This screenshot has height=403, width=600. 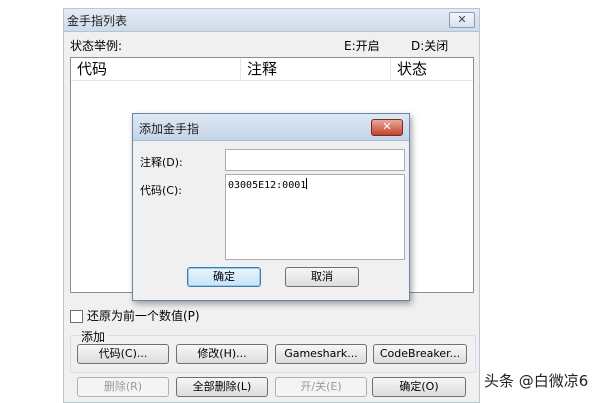 I want to click on restore-value-option: 还原为前一个数值(P), so click(x=135, y=315).